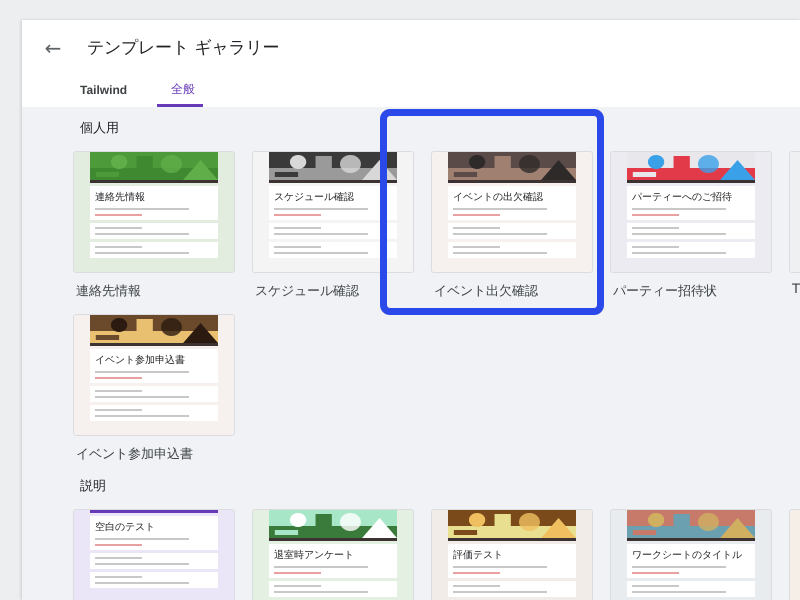 The image size is (800, 600). Describe the element at coordinates (154, 375) in the screenshot. I see `template-card: イベント参加申込書` at that location.